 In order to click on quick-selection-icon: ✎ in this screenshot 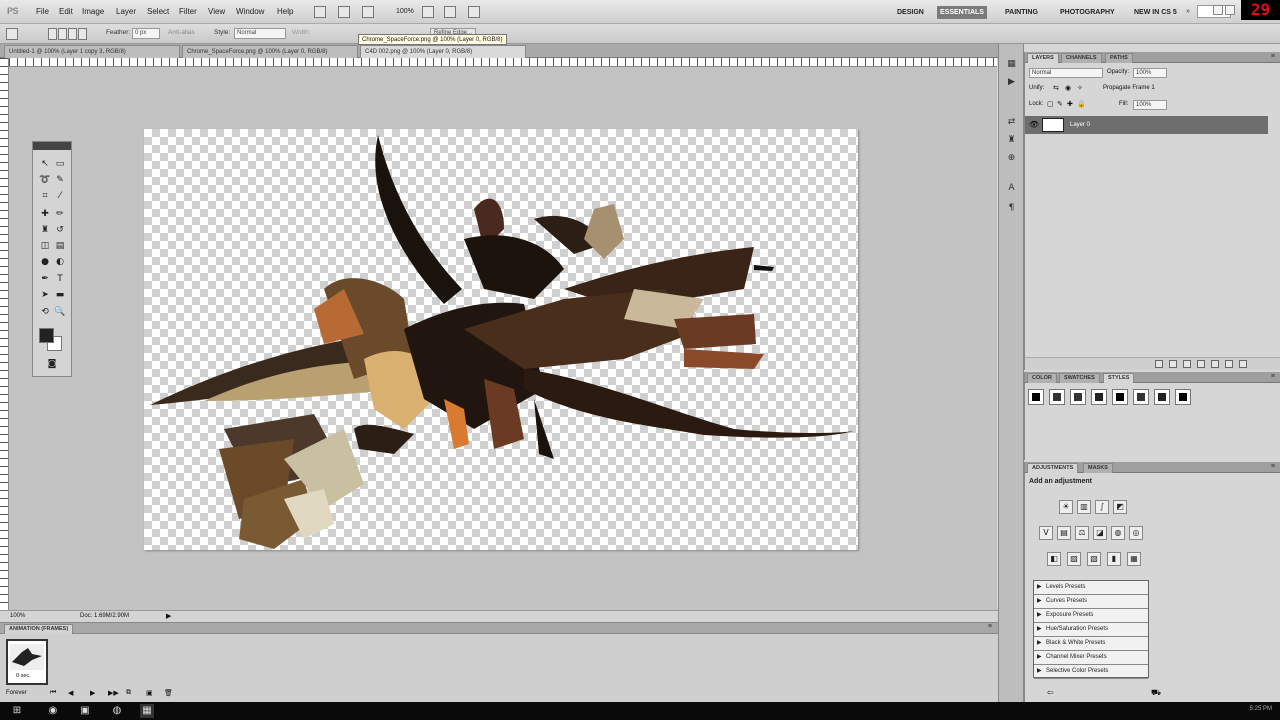, I will do `click(60, 180)`.